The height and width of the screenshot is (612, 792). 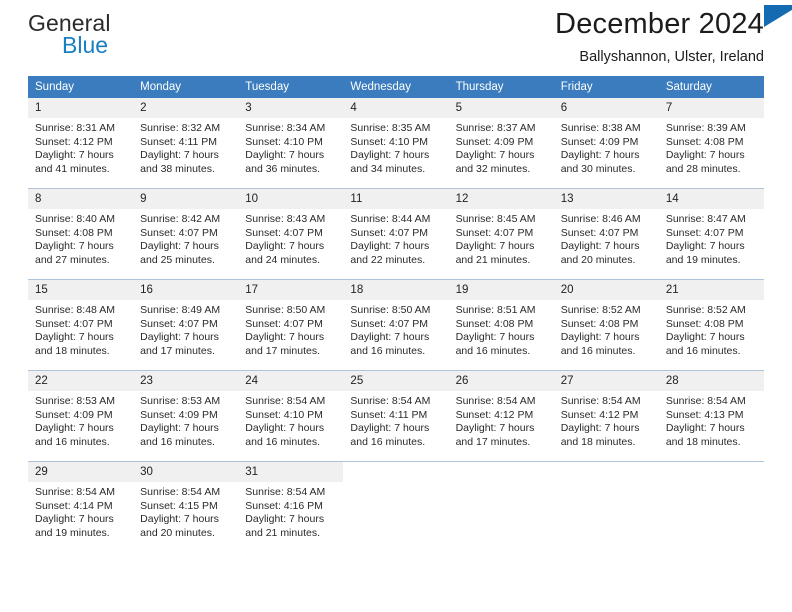 What do you see at coordinates (598, 441) in the screenshot?
I see `daylight-text-line2: and 18 minutes.` at bounding box center [598, 441].